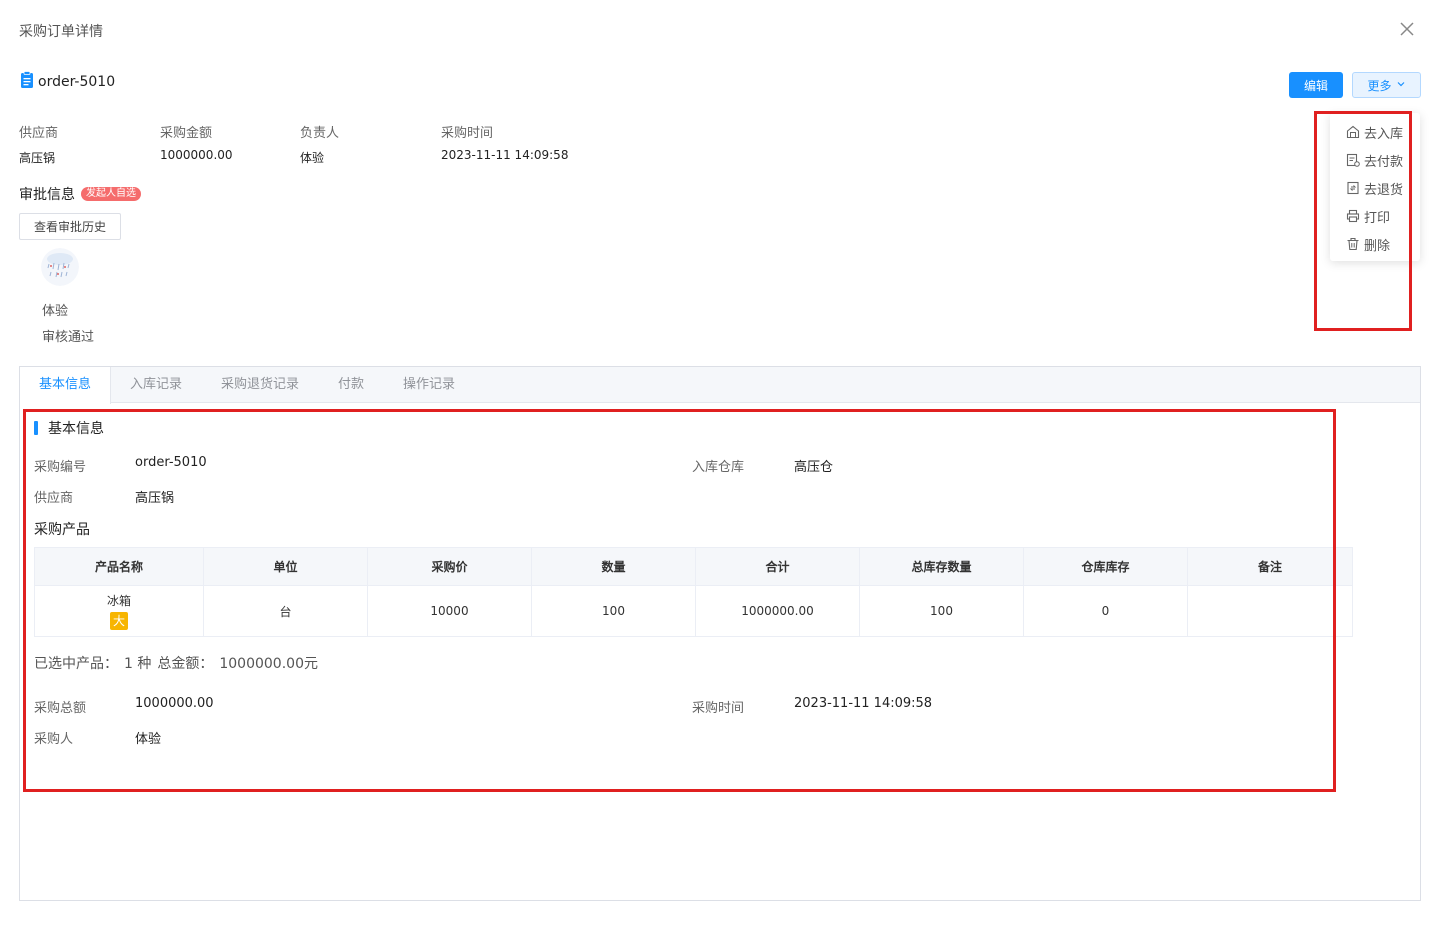  What do you see at coordinates (1353, 160) in the screenshot?
I see `payment-icon` at bounding box center [1353, 160].